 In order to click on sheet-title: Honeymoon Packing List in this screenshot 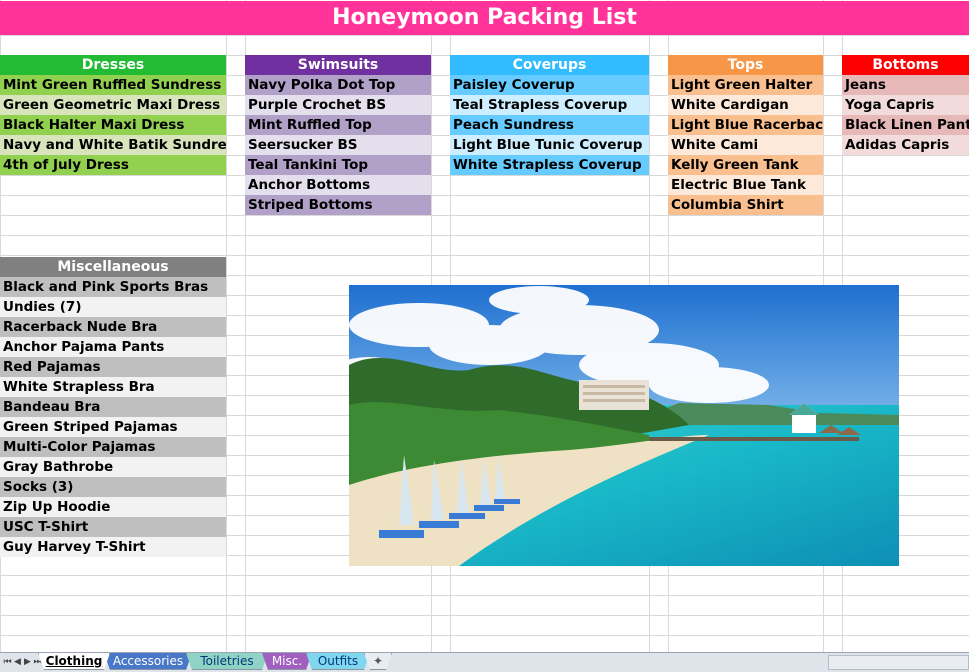, I will do `click(484, 18)`.